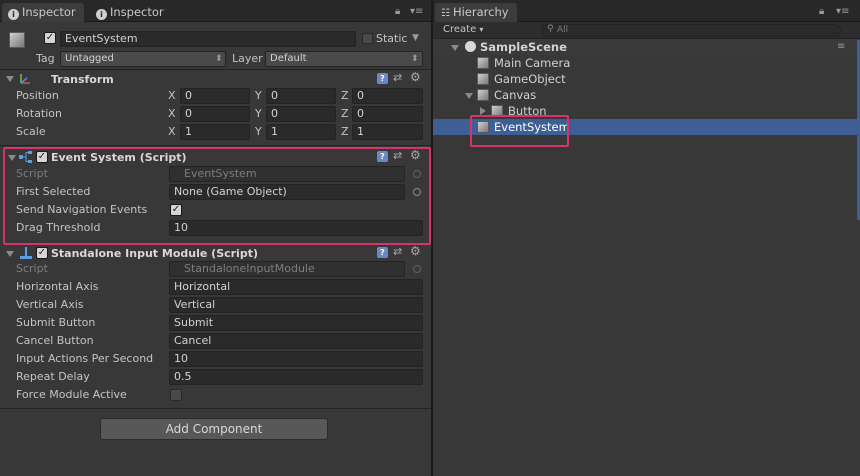 The height and width of the screenshot is (476, 860). Describe the element at coordinates (523, 47) in the screenshot. I see `scene-name: SampleScene` at that location.